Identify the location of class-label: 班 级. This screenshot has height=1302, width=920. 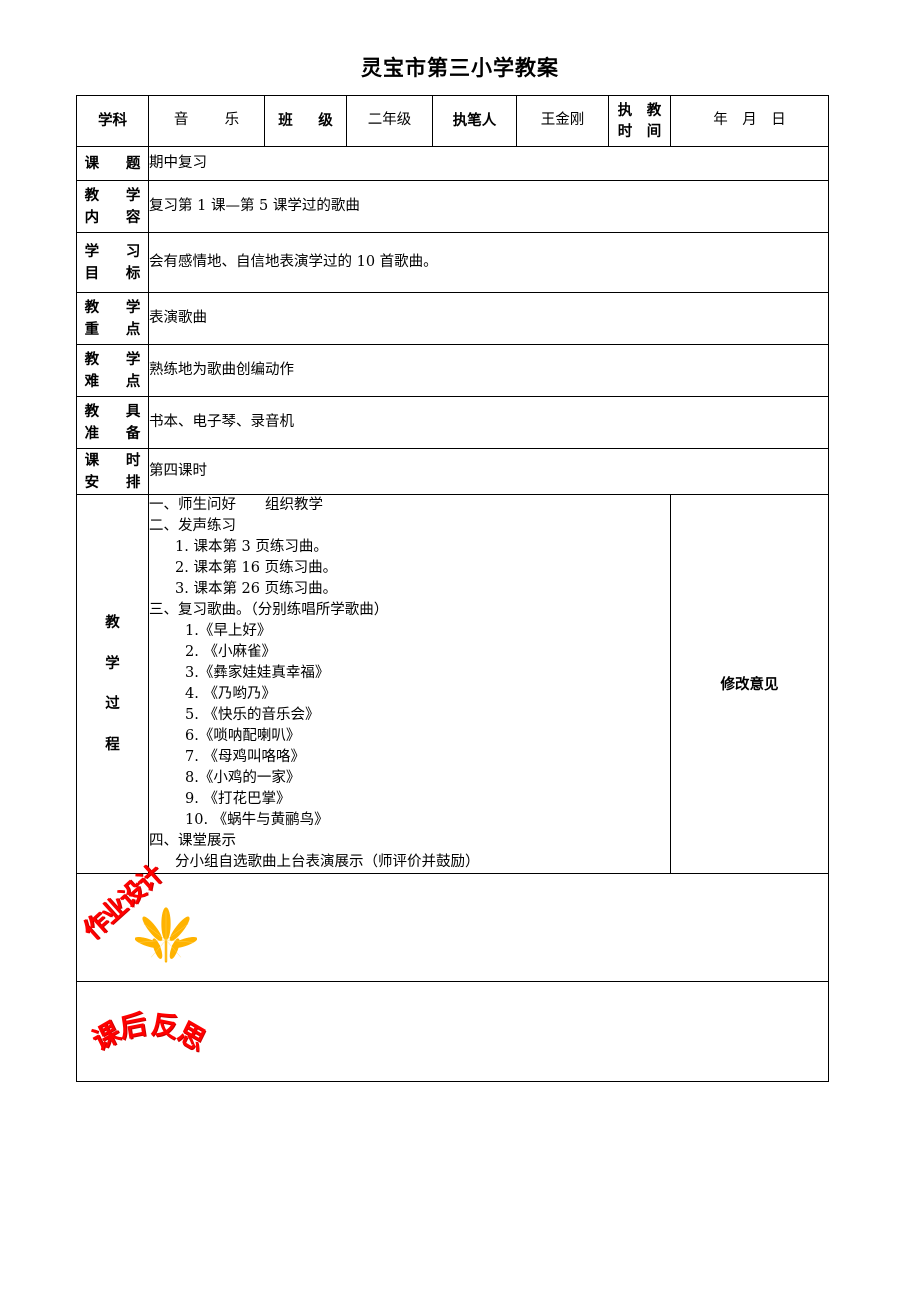
(305, 121).